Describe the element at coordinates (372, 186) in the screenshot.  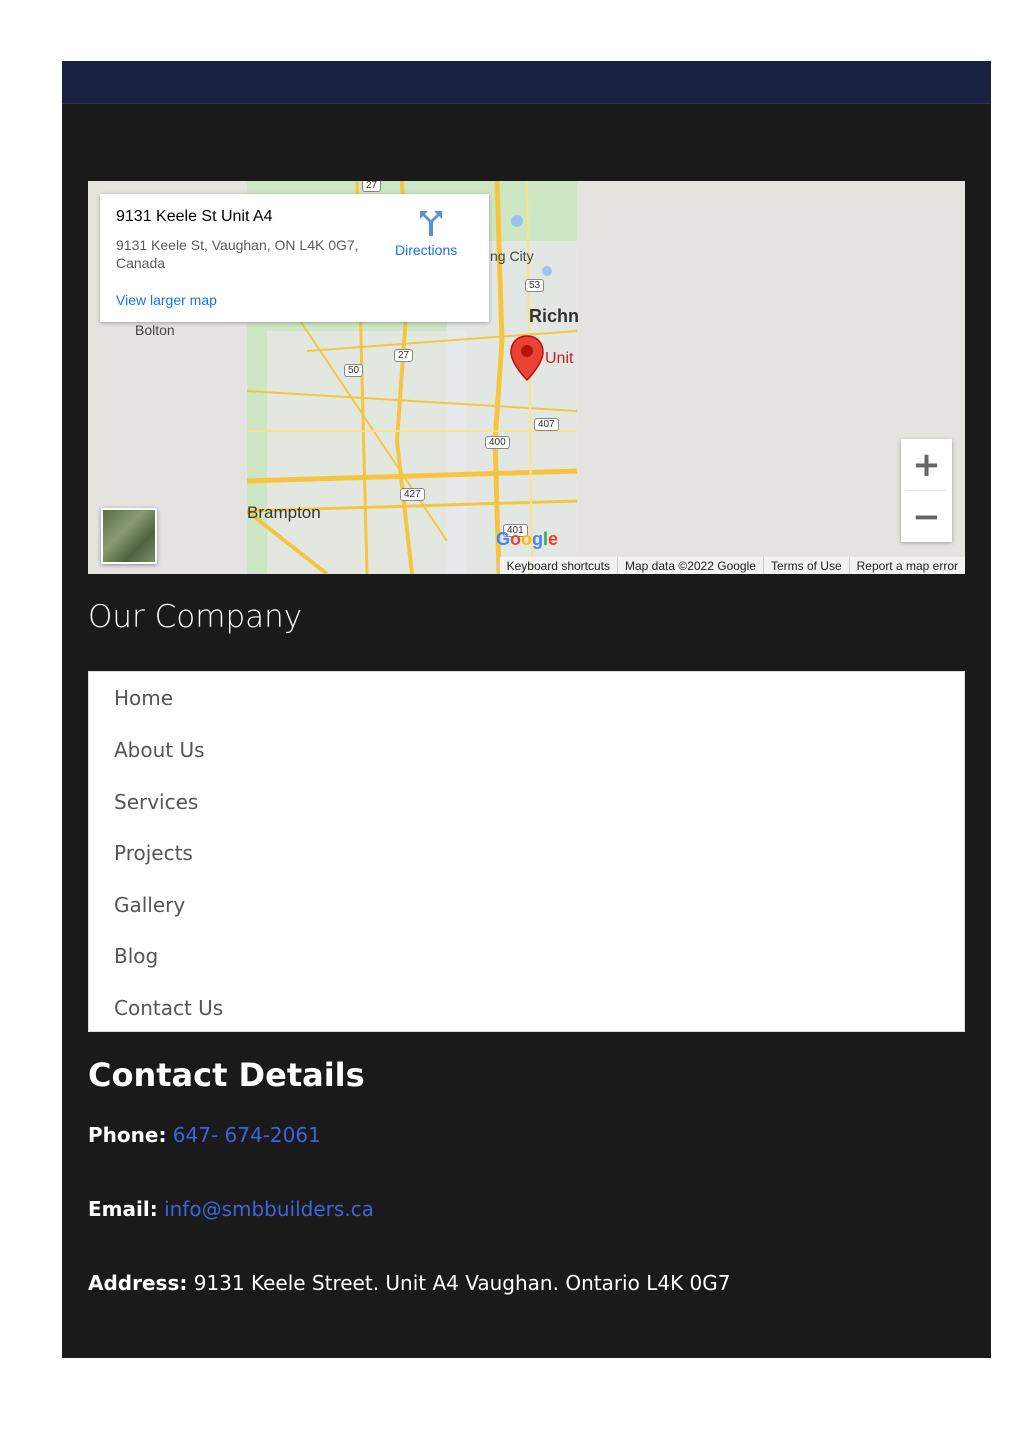
I see `route-27-top-shield: 27` at that location.